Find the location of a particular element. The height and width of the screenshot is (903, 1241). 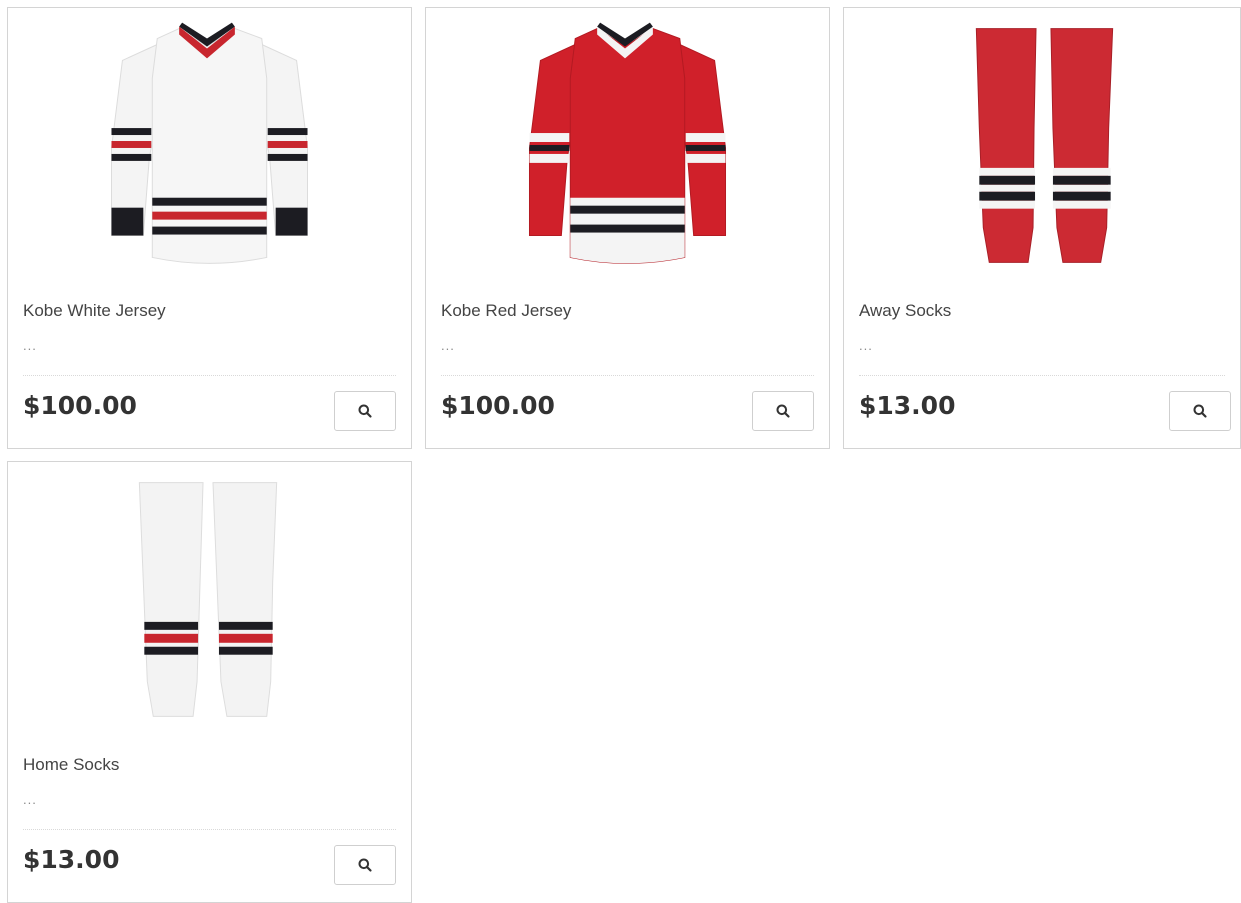

red-hockey-socks-icon is located at coordinates (1044, 145).